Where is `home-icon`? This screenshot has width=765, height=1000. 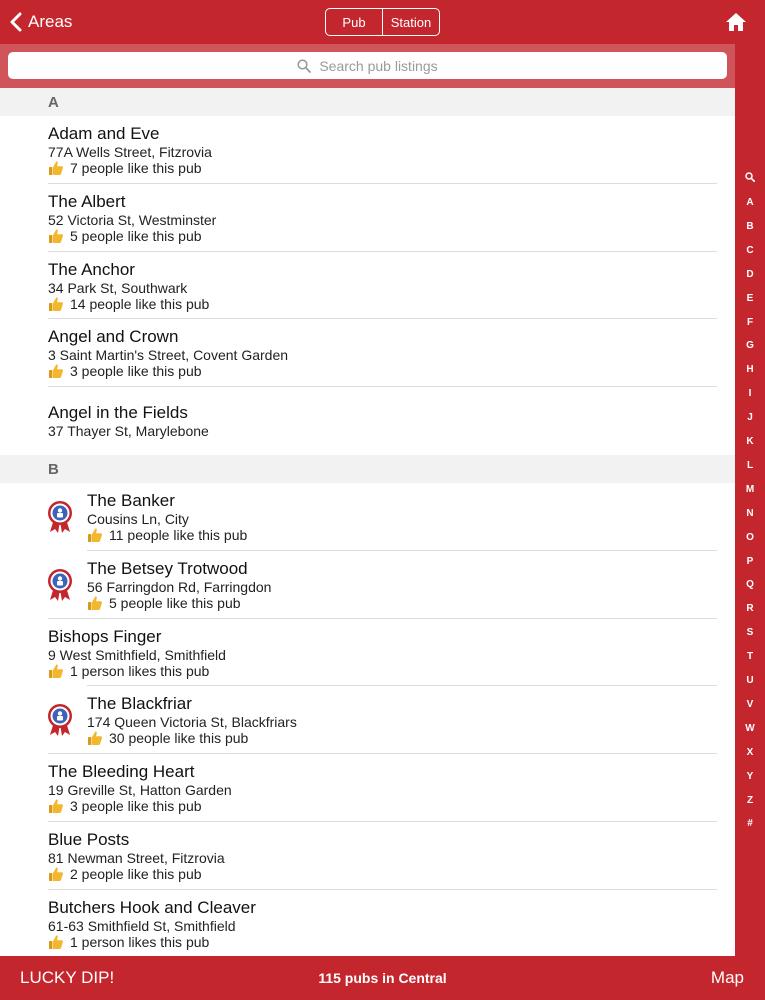
home-icon is located at coordinates (736, 22).